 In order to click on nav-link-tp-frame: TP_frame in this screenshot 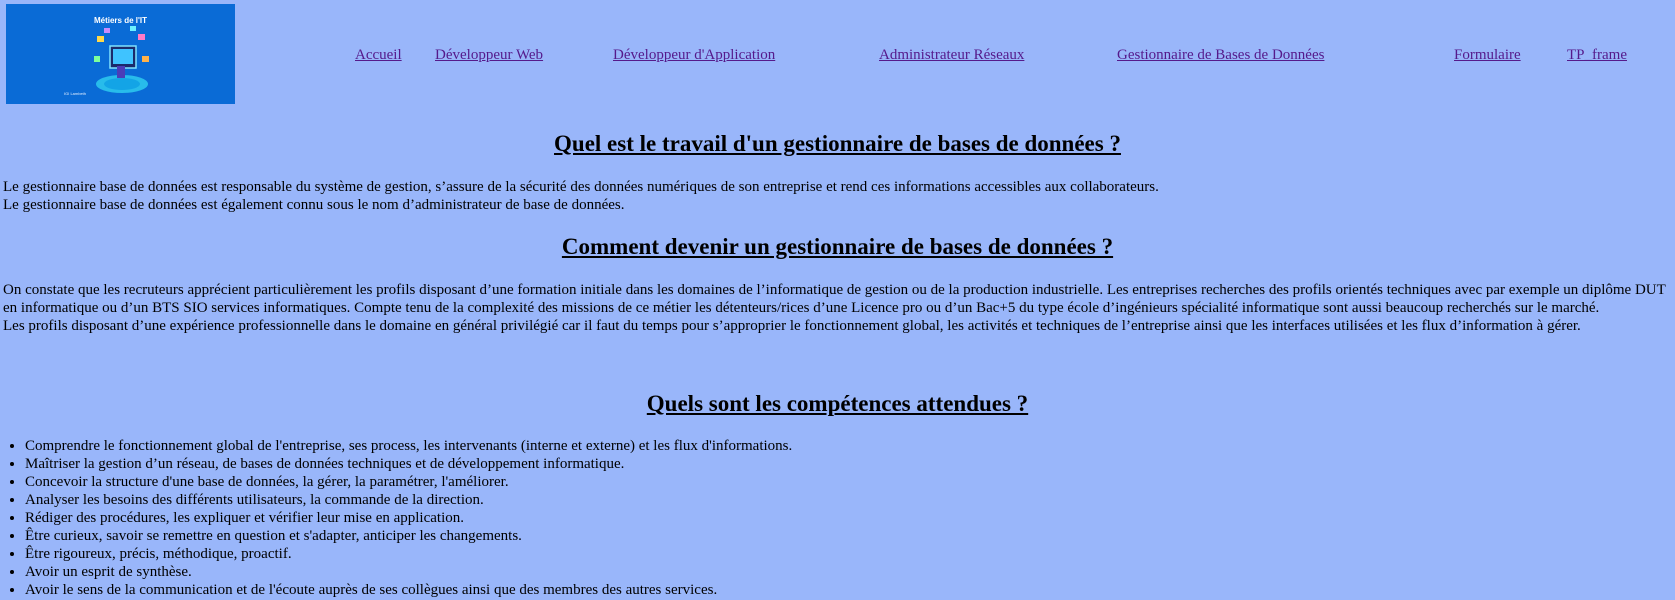, I will do `click(1597, 55)`.